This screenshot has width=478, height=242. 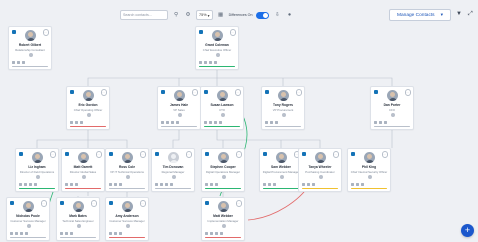 What do you see at coordinates (222, 108) in the screenshot?
I see `contact-card: … Susan Lawson CTO` at bounding box center [222, 108].